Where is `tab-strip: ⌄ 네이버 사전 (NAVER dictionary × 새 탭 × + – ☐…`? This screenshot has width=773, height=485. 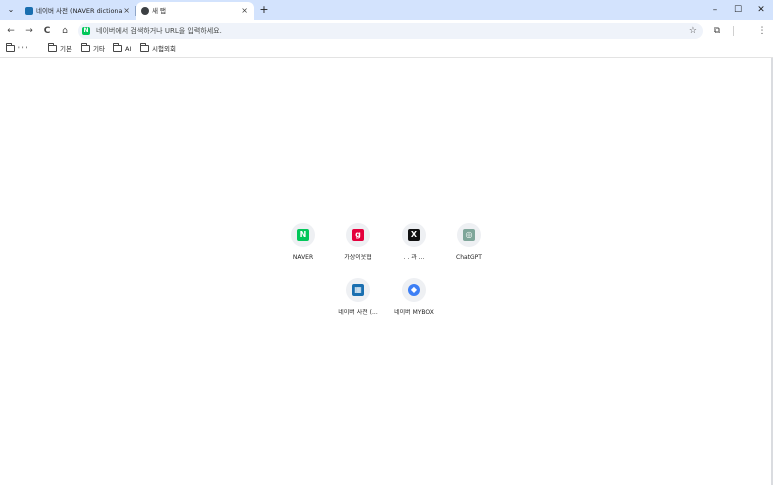
tab-strip: ⌄ 네이버 사전 (NAVER dictionary × 새 탭 × + – ☐… is located at coordinates (386, 10).